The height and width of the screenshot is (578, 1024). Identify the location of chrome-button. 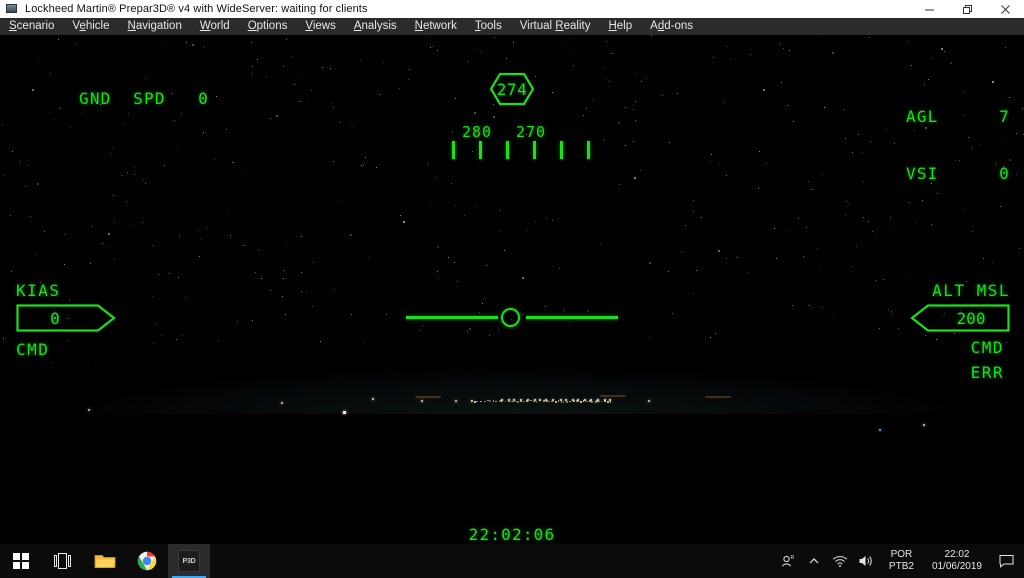
(147, 561).